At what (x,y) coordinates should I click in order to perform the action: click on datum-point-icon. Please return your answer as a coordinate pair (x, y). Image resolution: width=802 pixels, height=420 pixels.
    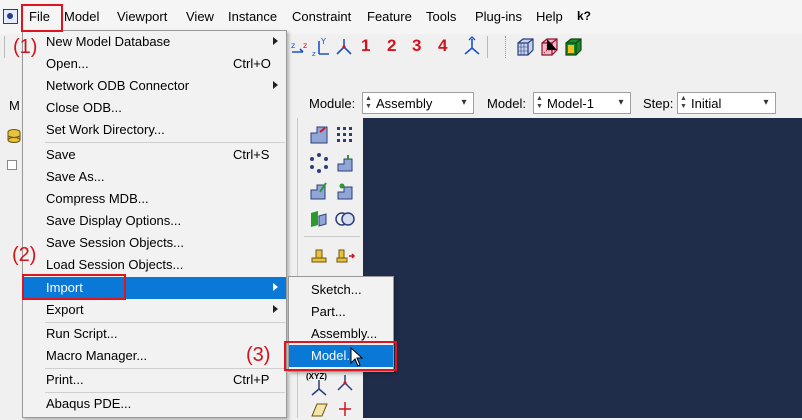
    Looking at the image, I should click on (345, 409).